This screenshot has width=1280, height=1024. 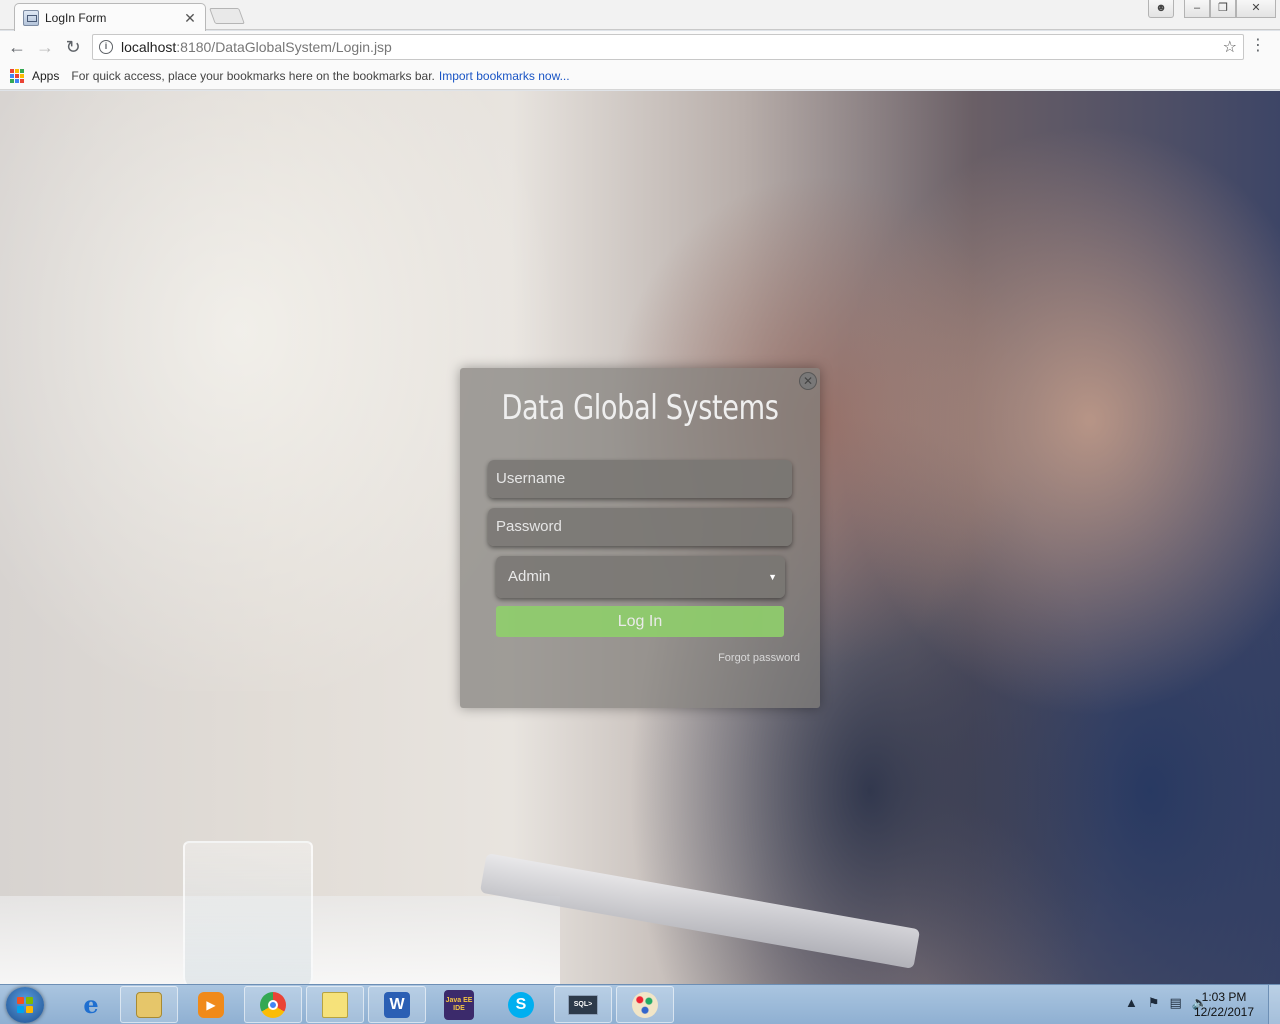 I want to click on file-explorer-icon, so click(x=149, y=1004).